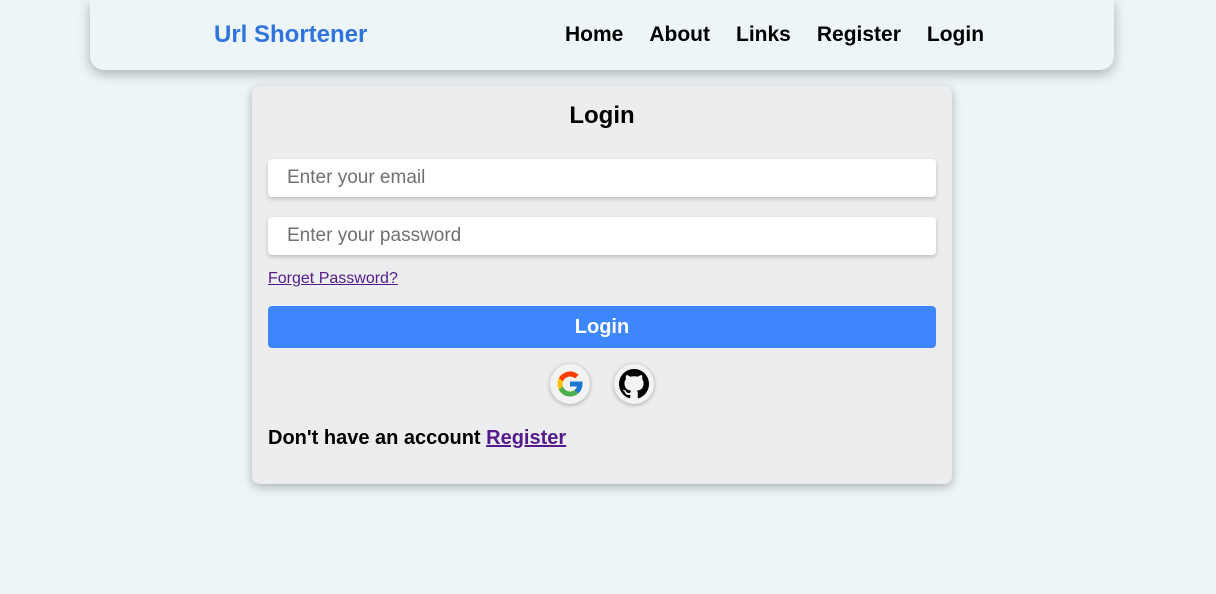  I want to click on register-link: Register, so click(526, 438).